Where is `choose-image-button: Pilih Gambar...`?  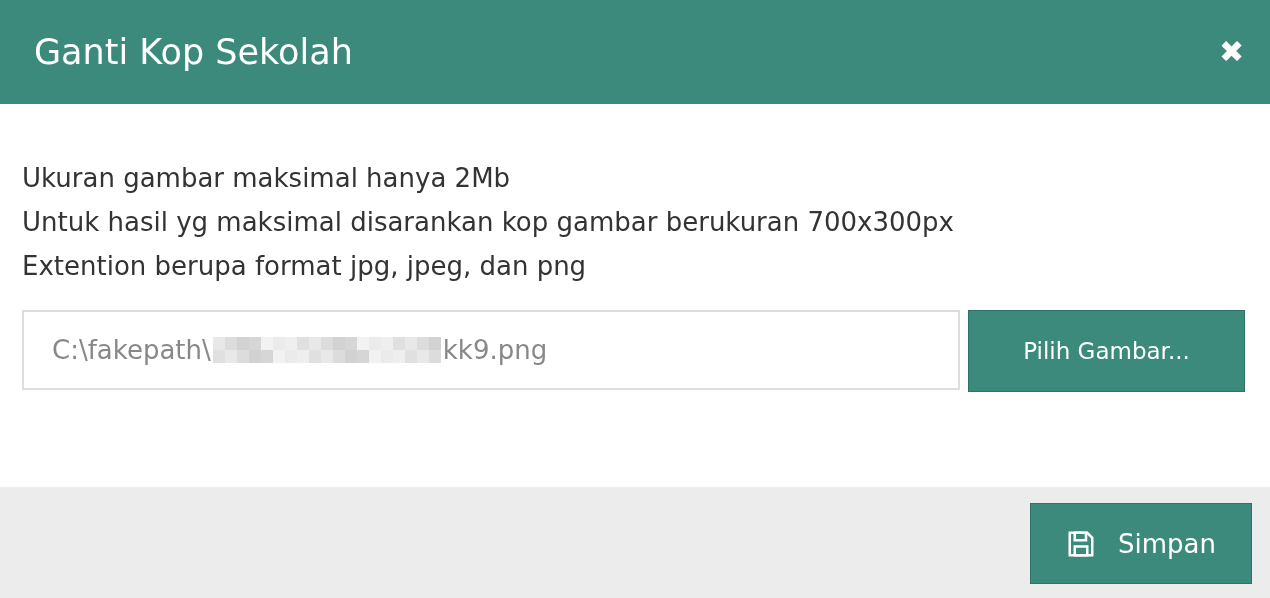 choose-image-button: Pilih Gambar... is located at coordinates (1106, 351).